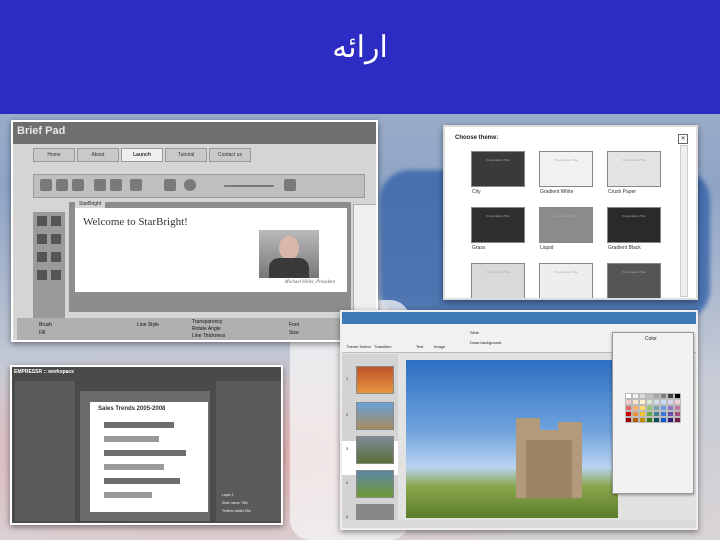 The image size is (720, 540). I want to click on slide-thumbnails: 1 2 3 4 5, so click(370, 441).